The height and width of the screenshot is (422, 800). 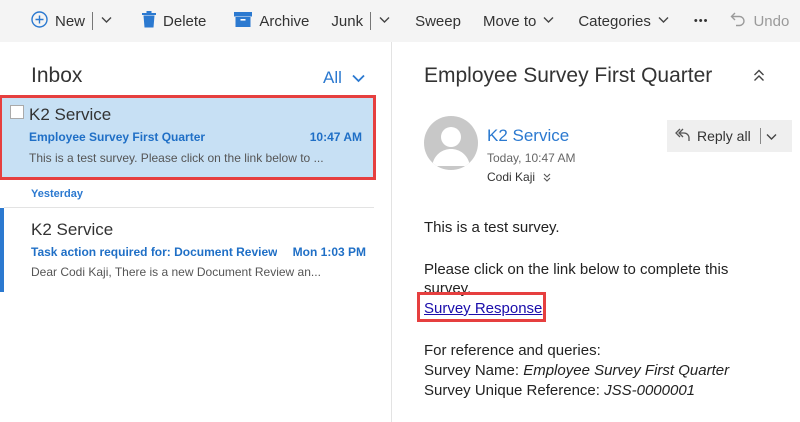 What do you see at coordinates (332, 77) in the screenshot?
I see `filter-label: All` at bounding box center [332, 77].